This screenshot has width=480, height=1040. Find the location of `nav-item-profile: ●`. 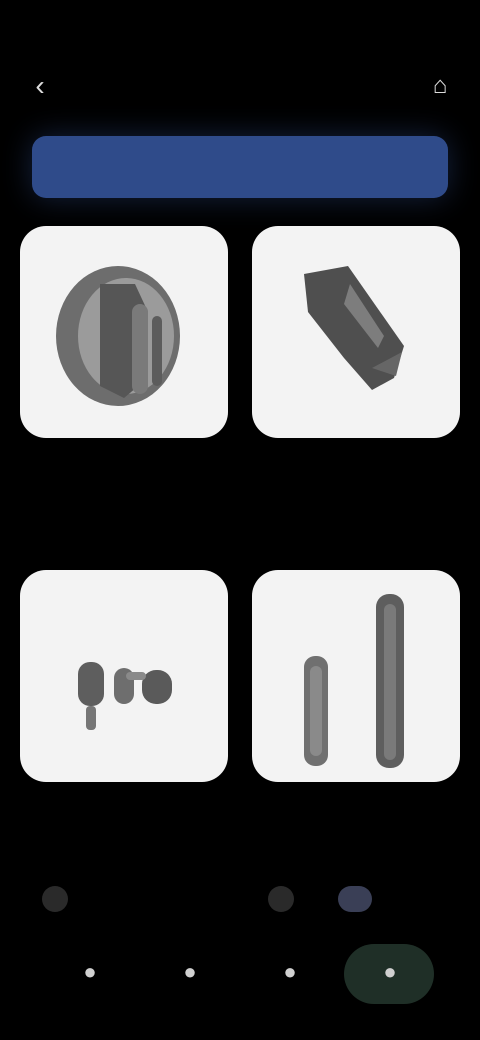

nav-item-profile: ● is located at coordinates (390, 972).